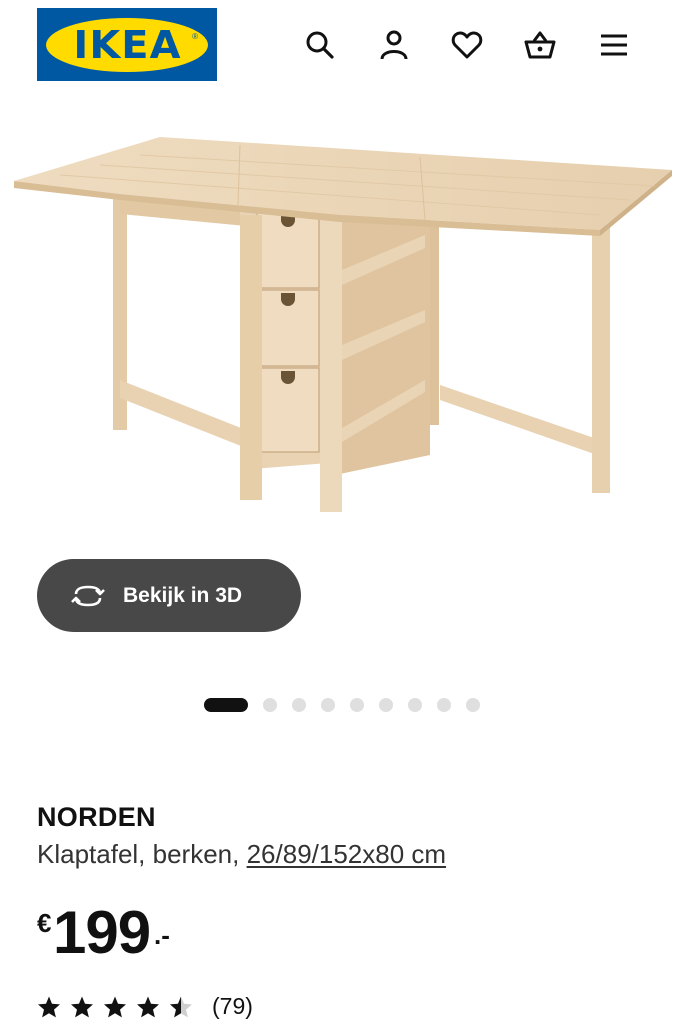 Image resolution: width=687 pixels, height=1024 pixels. I want to click on logo-oval: IKEA ®, so click(127, 44).